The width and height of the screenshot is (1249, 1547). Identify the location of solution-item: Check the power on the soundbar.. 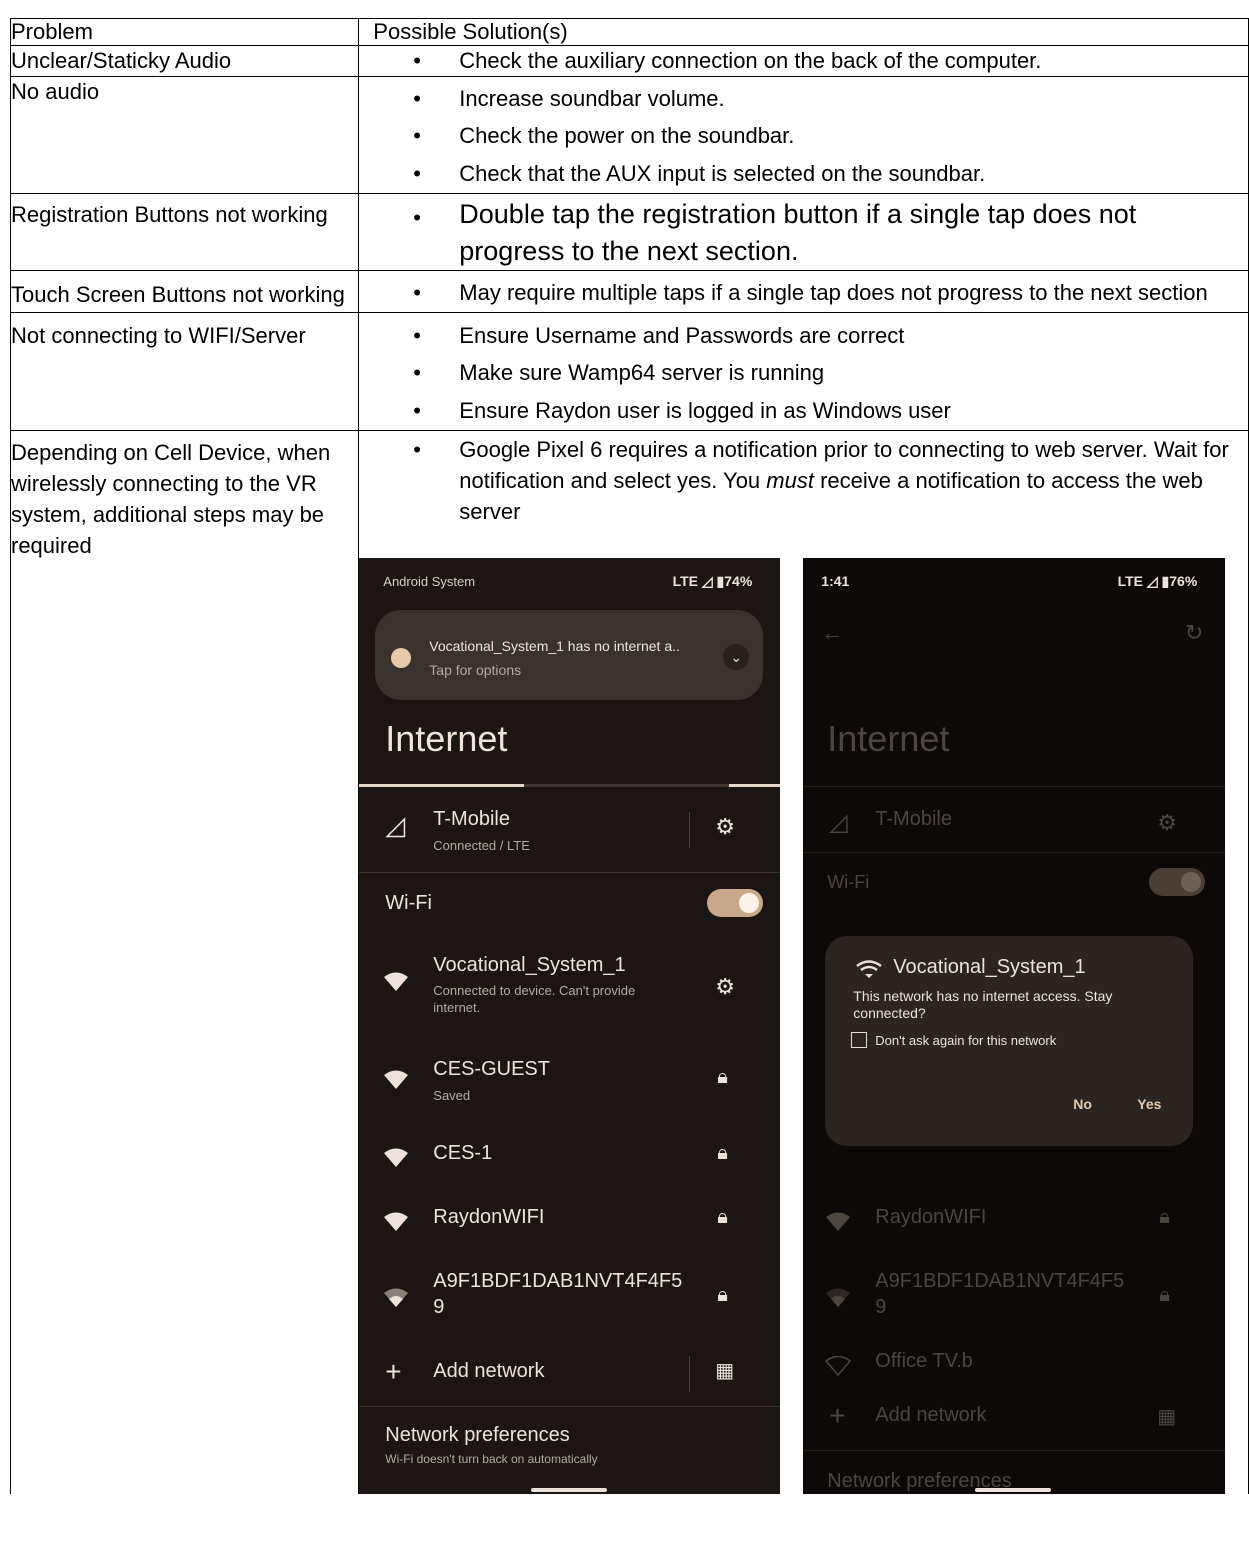
(803, 136).